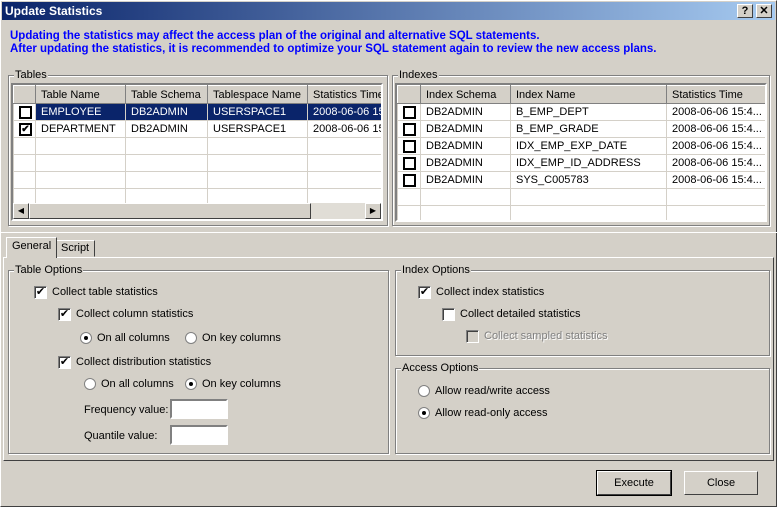 The height and width of the screenshot is (507, 777). Describe the element at coordinates (481, 292) in the screenshot. I see `collect-index-statistics-checkbox: ✔ Collect index statistics` at that location.